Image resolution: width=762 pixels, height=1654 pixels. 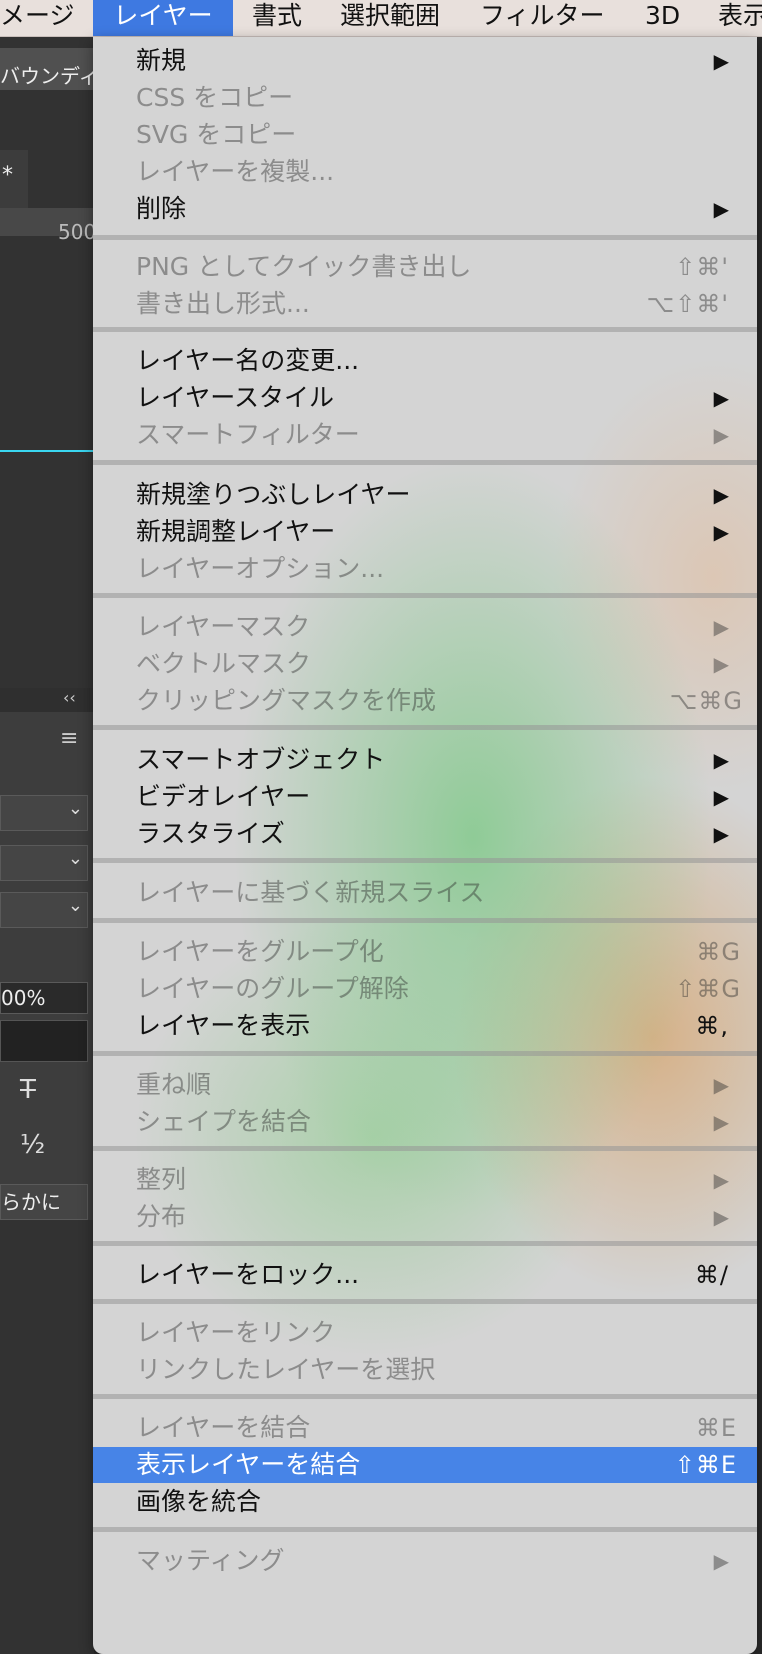 I want to click on menubar-item-image: メージ, so click(x=37, y=18).